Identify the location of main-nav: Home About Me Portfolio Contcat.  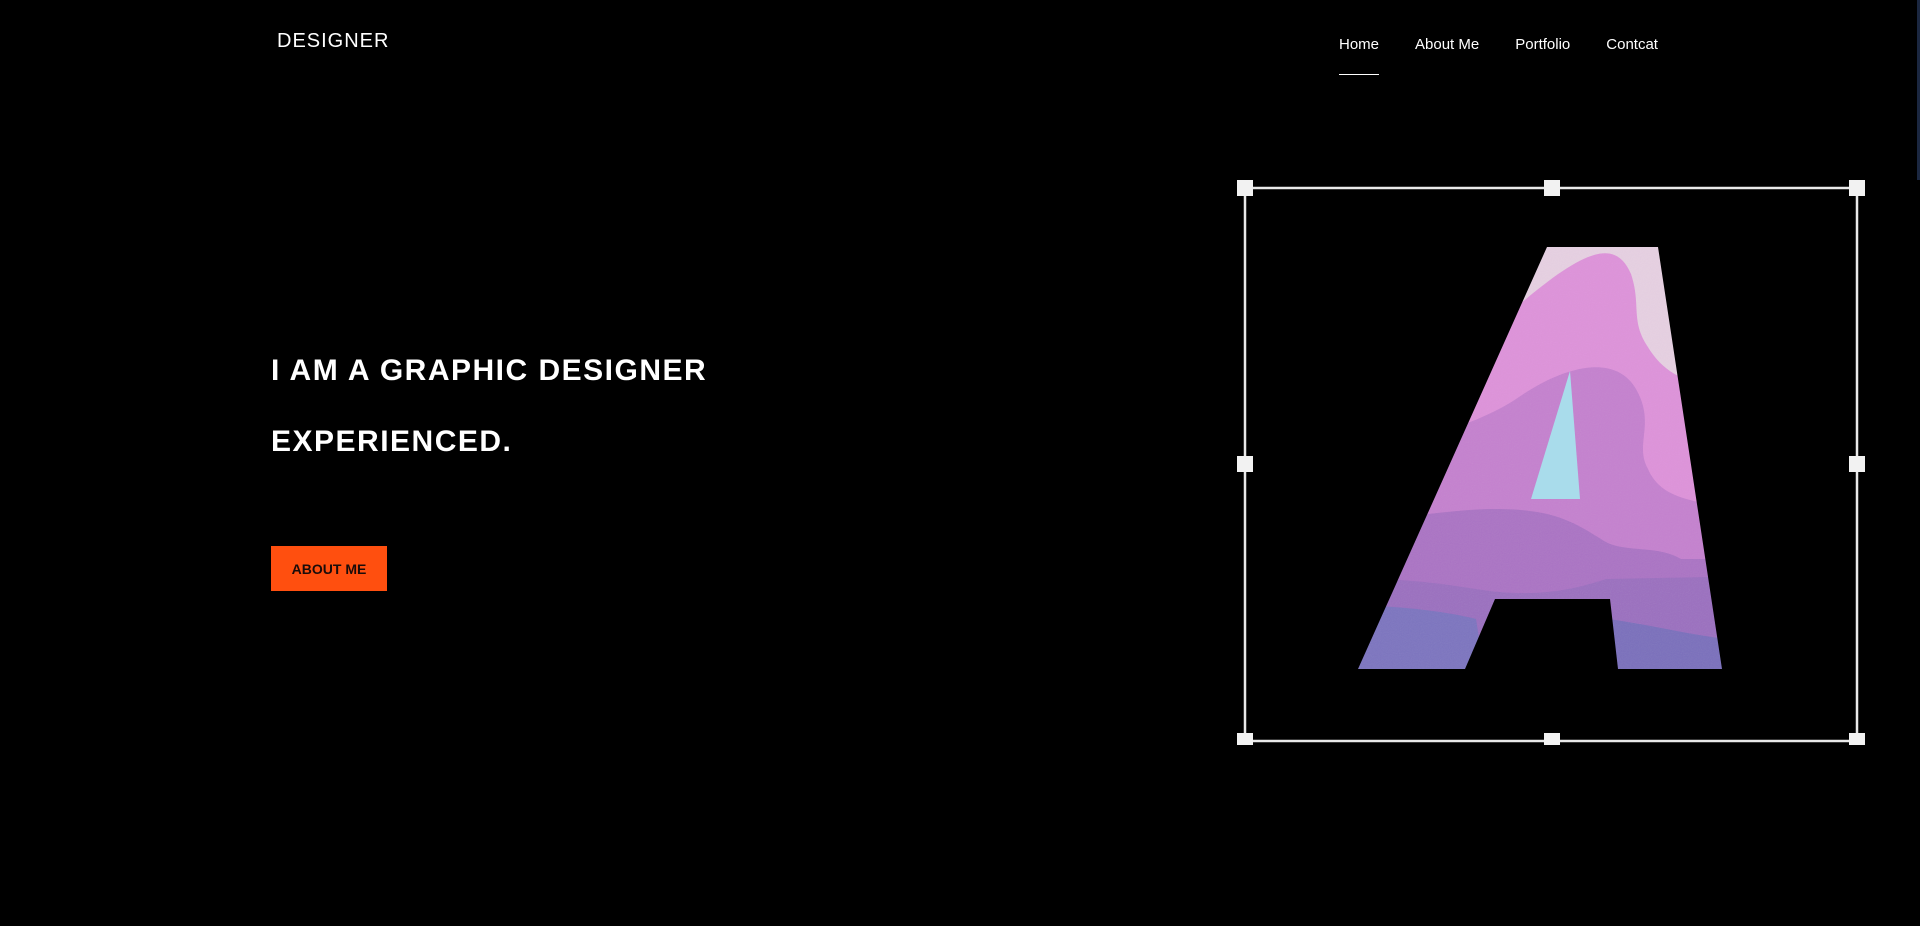
(1498, 55).